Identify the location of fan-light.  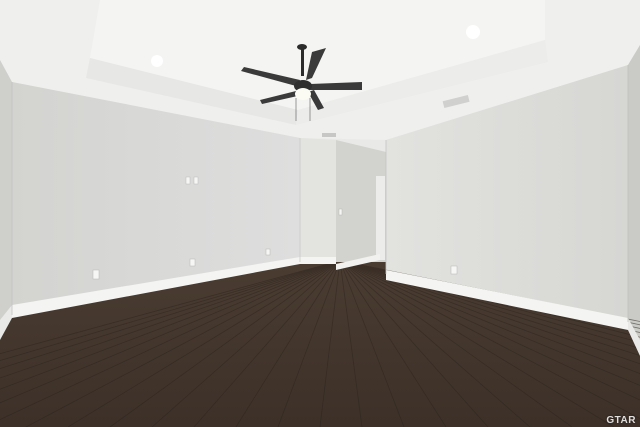
(303, 94).